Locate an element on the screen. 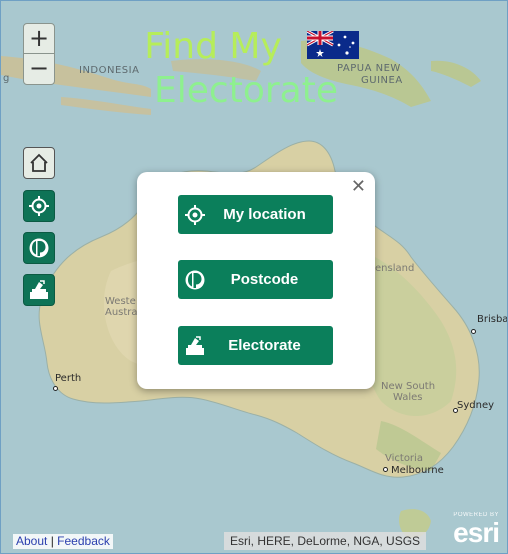  feedback-link: Feedback is located at coordinates (83, 541).